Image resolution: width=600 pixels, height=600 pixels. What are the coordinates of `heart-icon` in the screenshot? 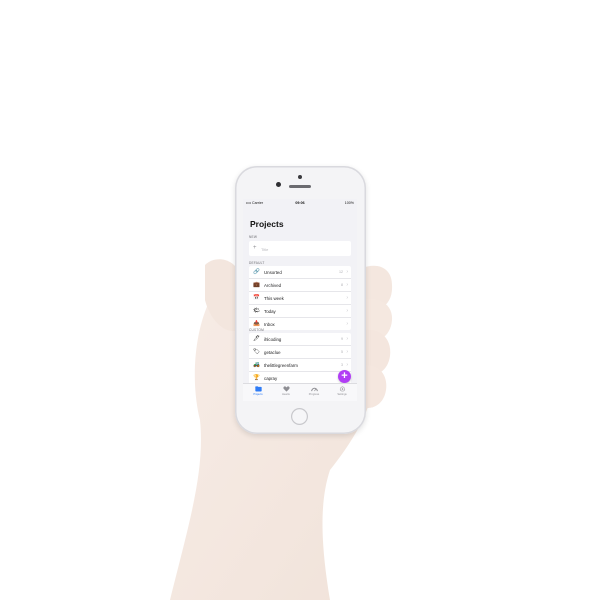 It's located at (286, 389).